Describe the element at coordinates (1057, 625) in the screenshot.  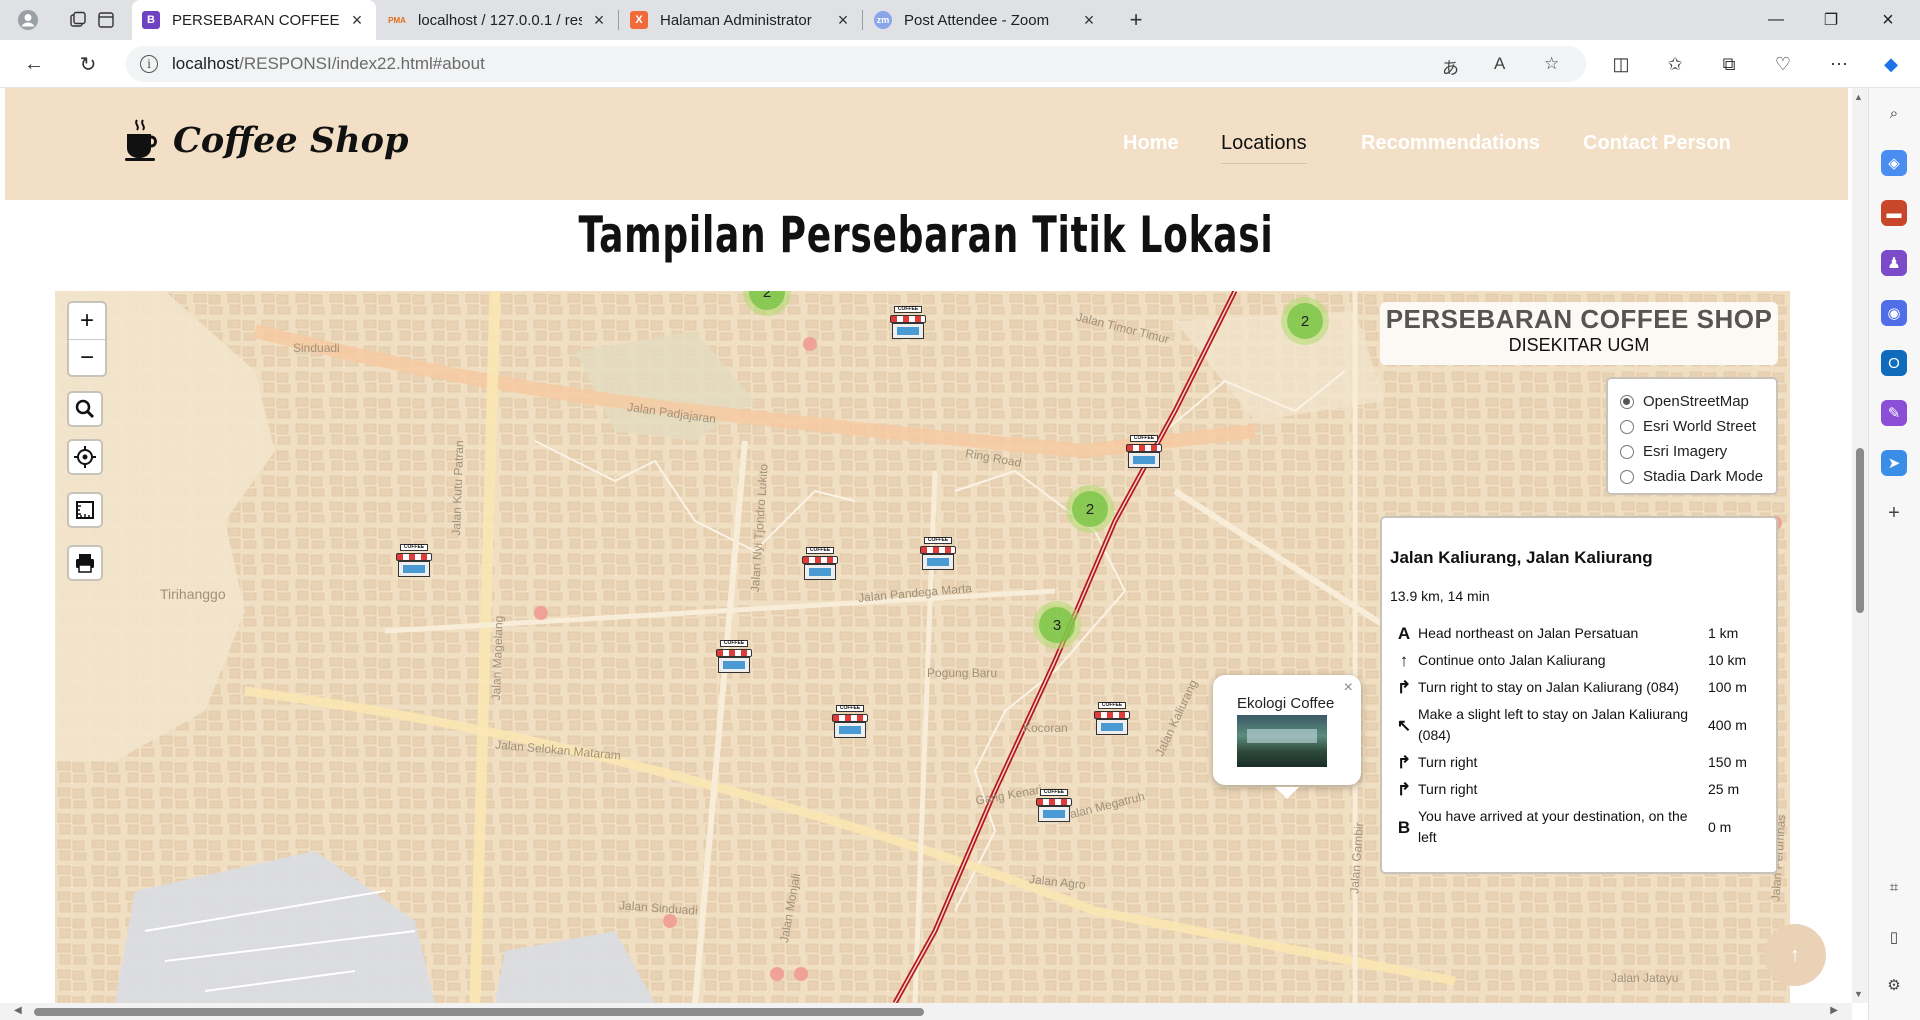
I see `marker-cluster: 3` at that location.